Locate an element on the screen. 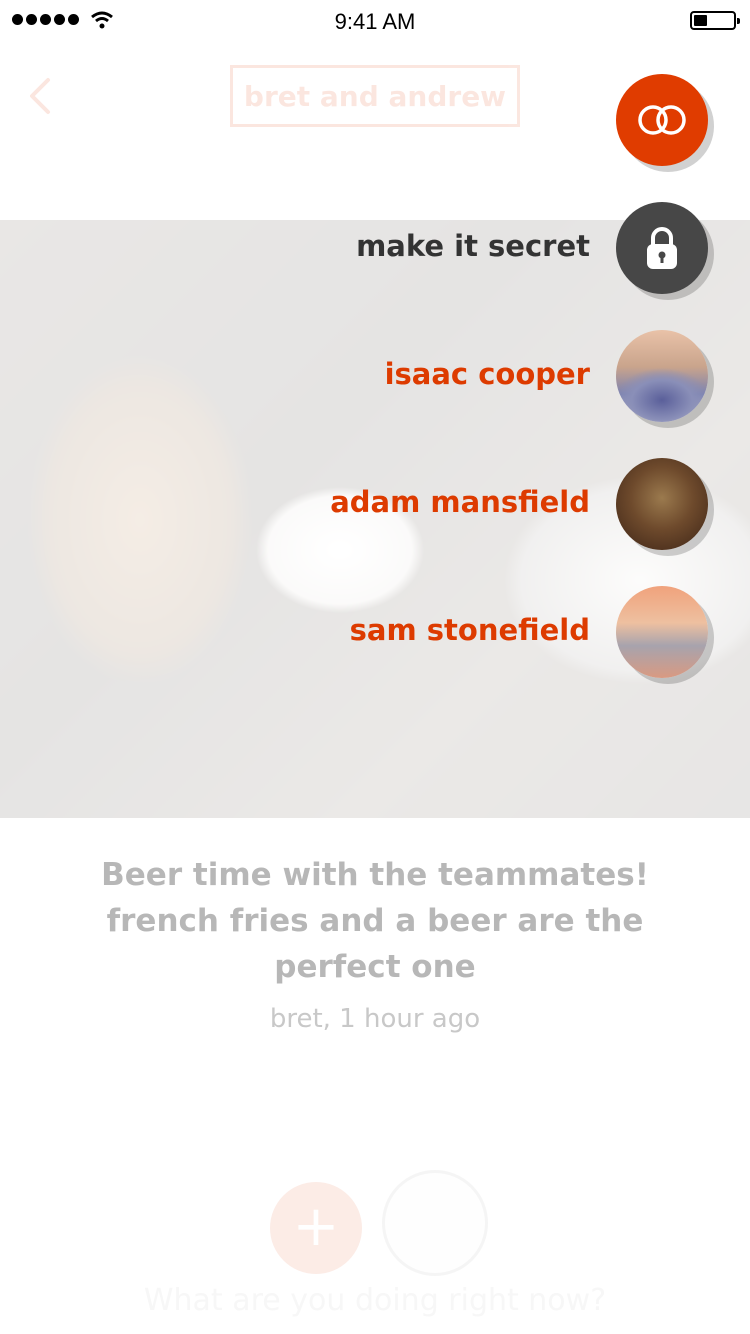 The image size is (750, 1334). battery-level-fill is located at coordinates (700, 20).